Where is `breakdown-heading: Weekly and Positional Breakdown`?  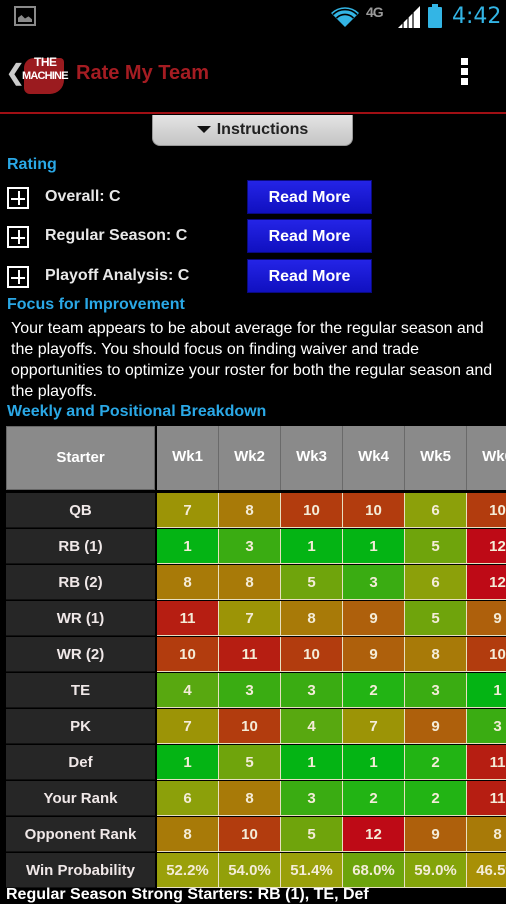
breakdown-heading: Weekly and Positional Breakdown is located at coordinates (137, 411).